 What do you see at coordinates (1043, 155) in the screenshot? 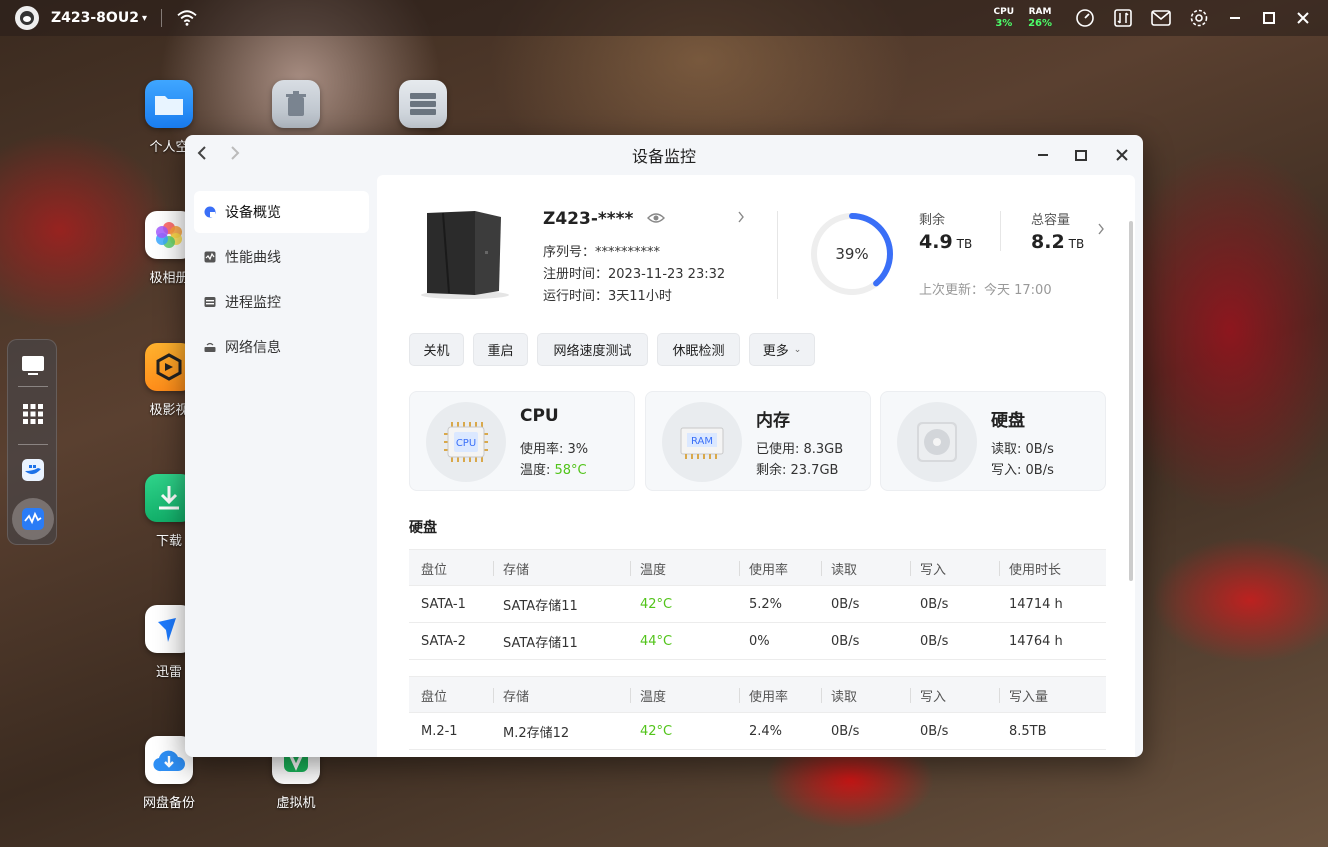
I see `window-minimize-icon` at bounding box center [1043, 155].